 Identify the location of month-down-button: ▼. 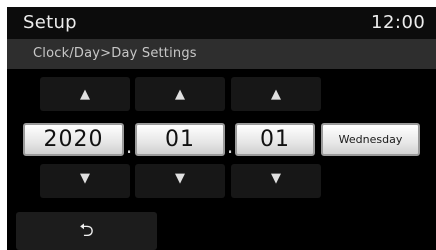
(180, 181).